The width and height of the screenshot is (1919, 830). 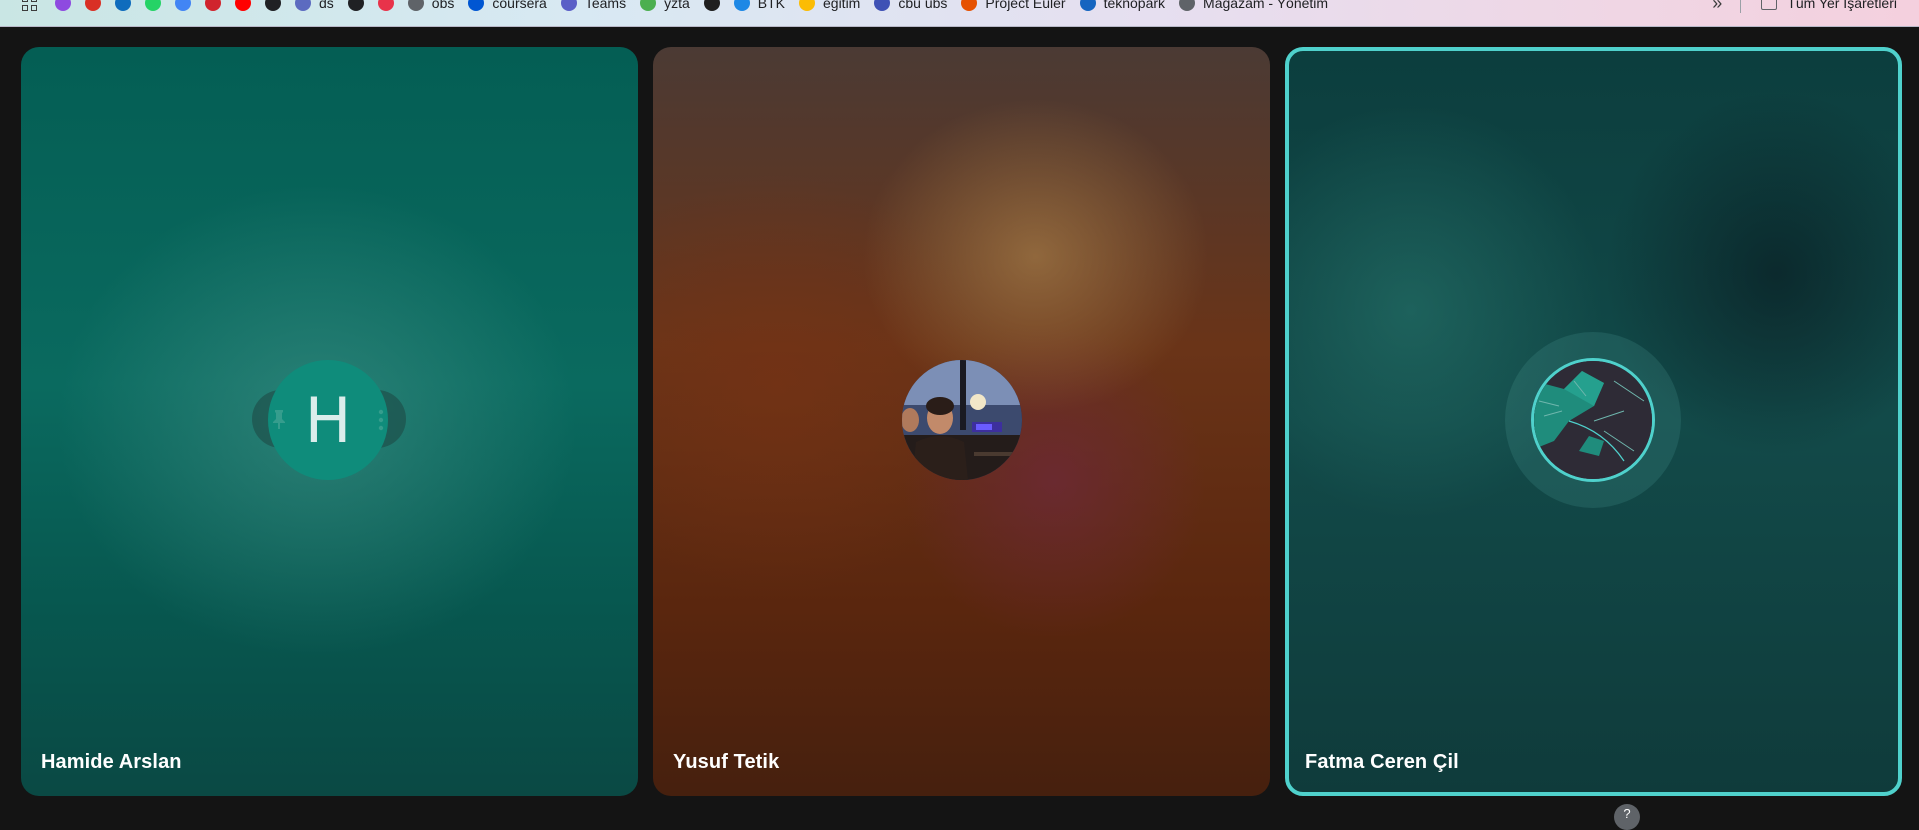 I want to click on openai-icon, so click(x=273, y=5).